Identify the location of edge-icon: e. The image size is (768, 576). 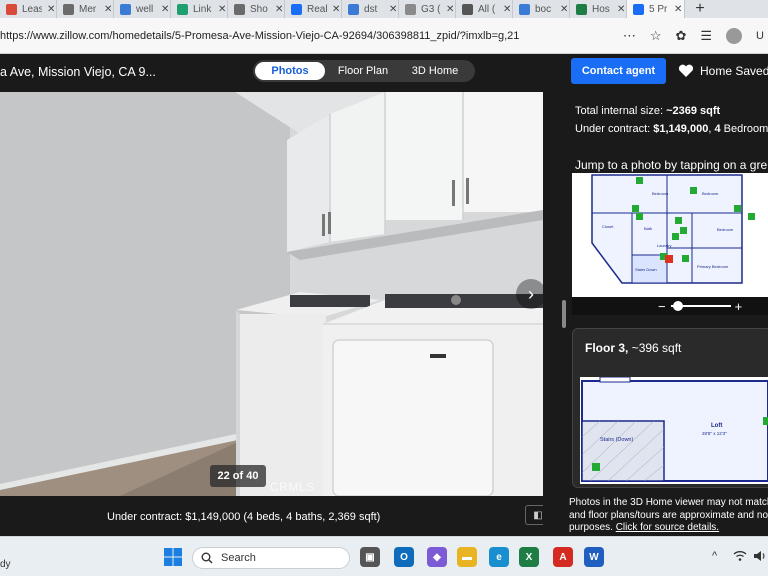
(499, 557).